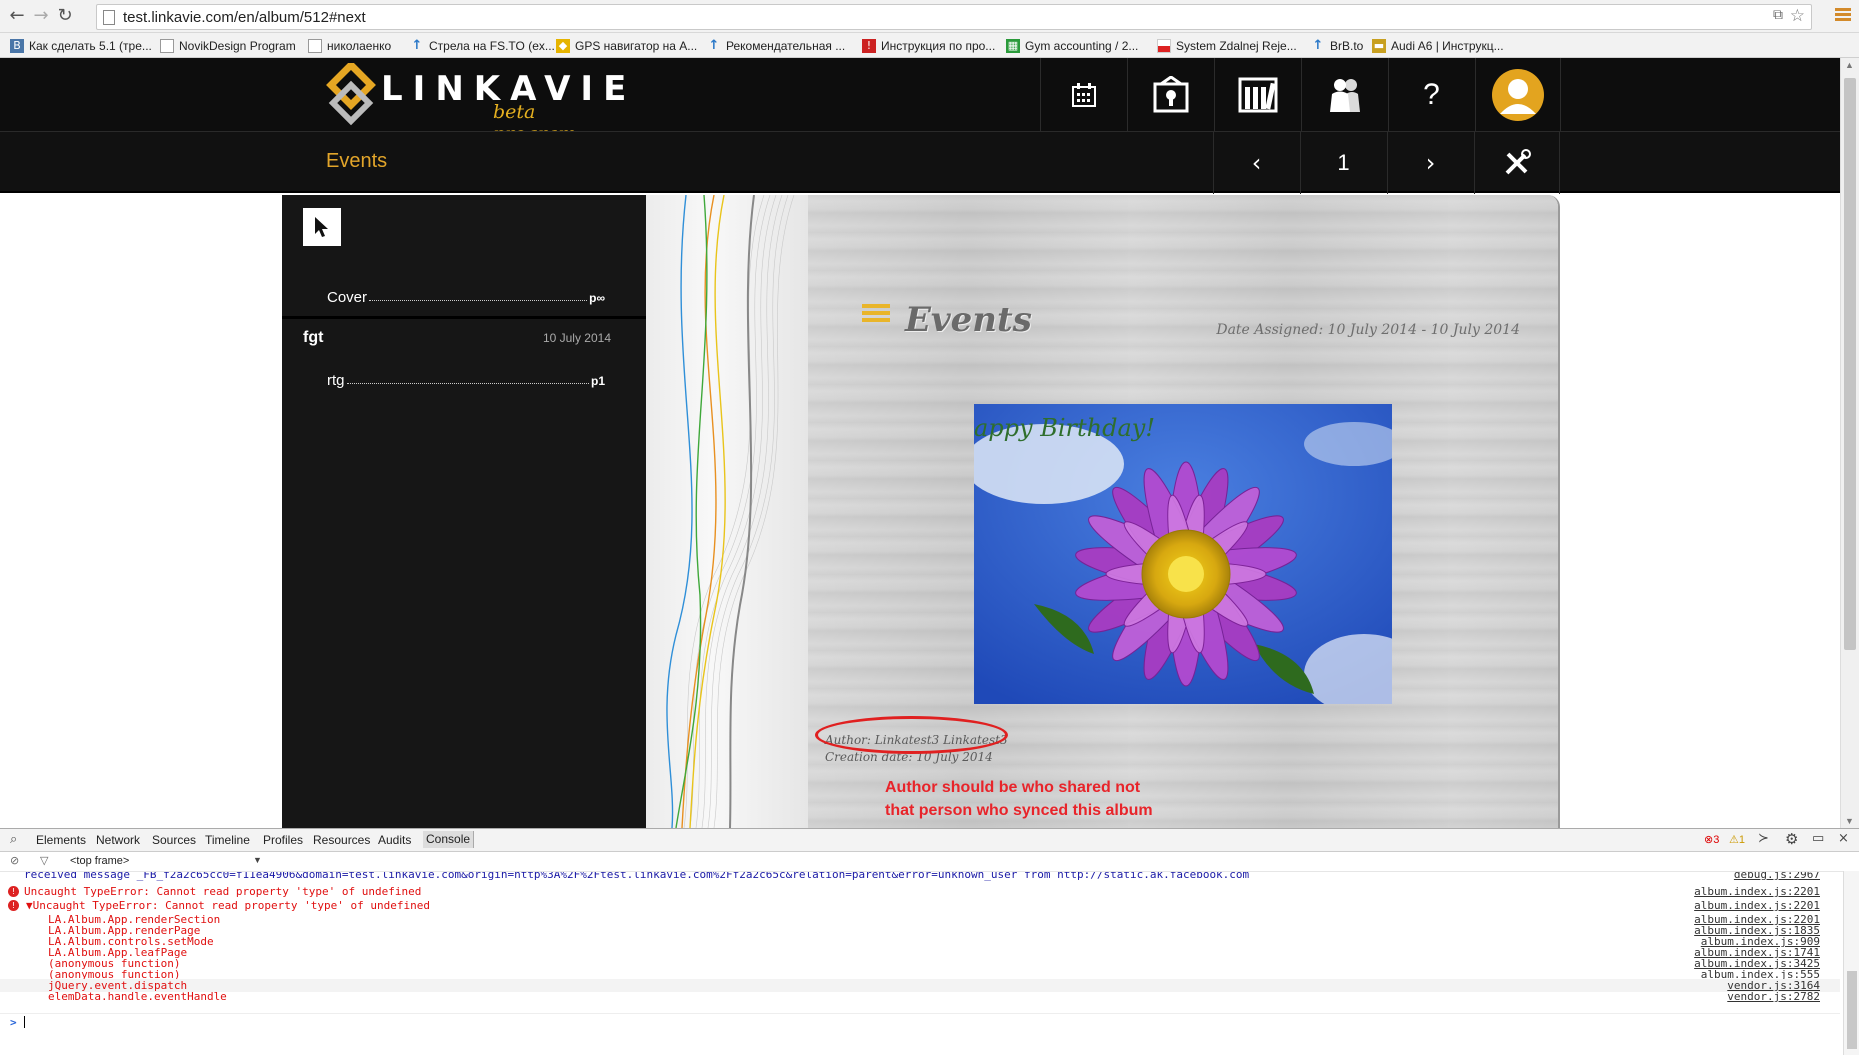 The width and height of the screenshot is (1859, 1055). I want to click on flower-photo, so click(1183, 554).